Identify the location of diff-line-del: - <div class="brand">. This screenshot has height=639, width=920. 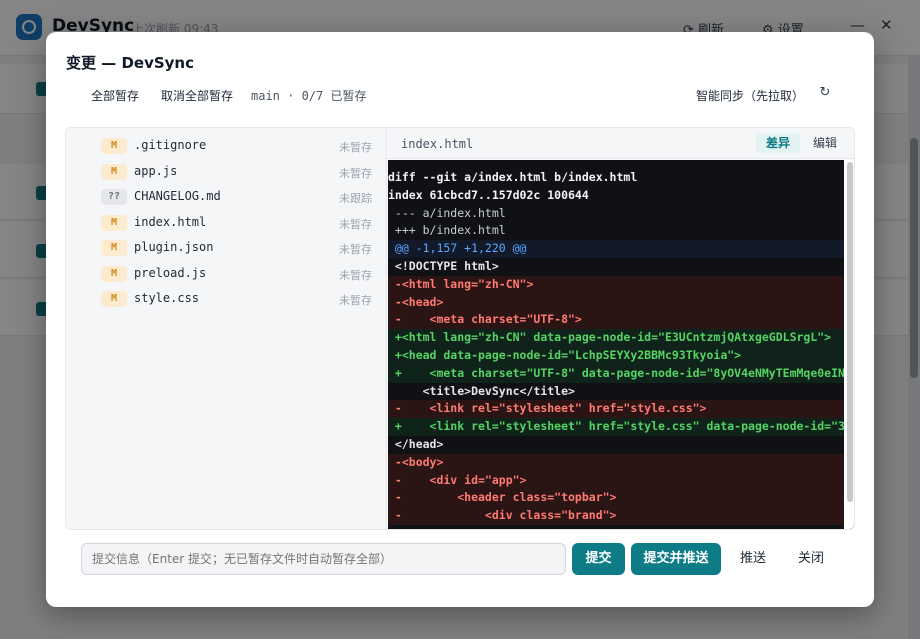
(616, 516).